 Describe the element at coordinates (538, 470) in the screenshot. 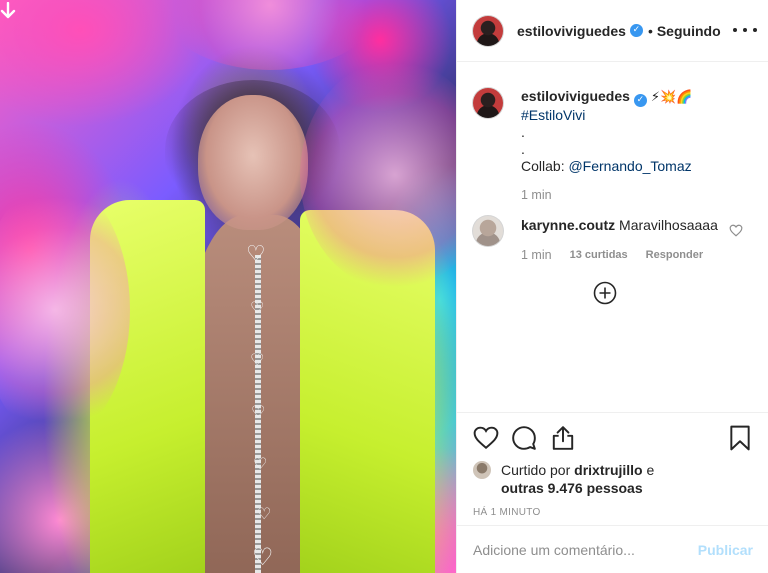

I see `liked-by-prefix: Curtido por` at that location.